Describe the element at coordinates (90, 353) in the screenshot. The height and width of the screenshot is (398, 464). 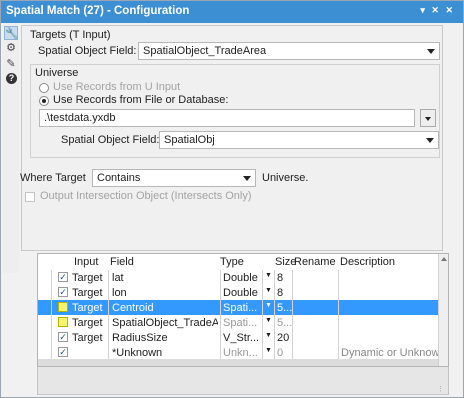
I see `cell-input` at that location.